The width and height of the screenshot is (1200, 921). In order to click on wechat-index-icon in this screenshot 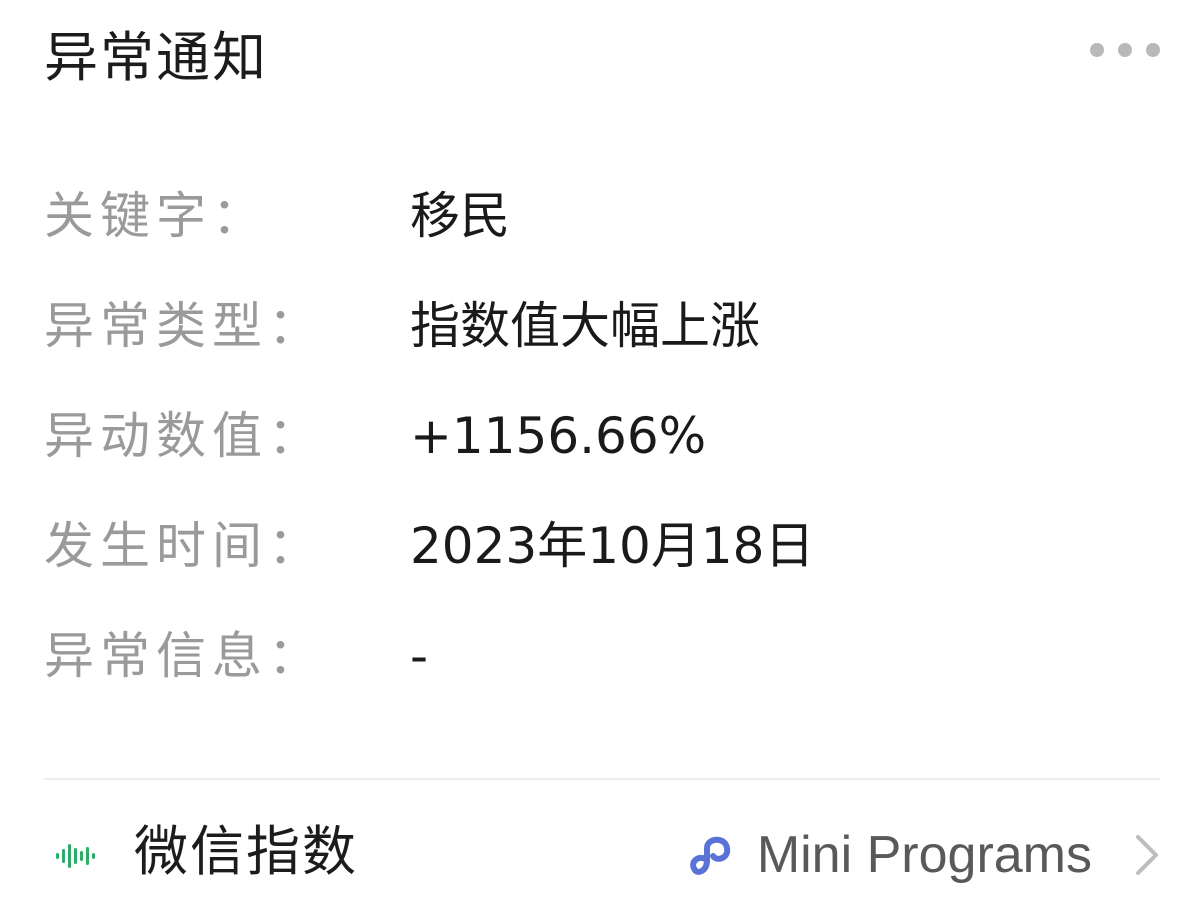, I will do `click(75, 856)`.